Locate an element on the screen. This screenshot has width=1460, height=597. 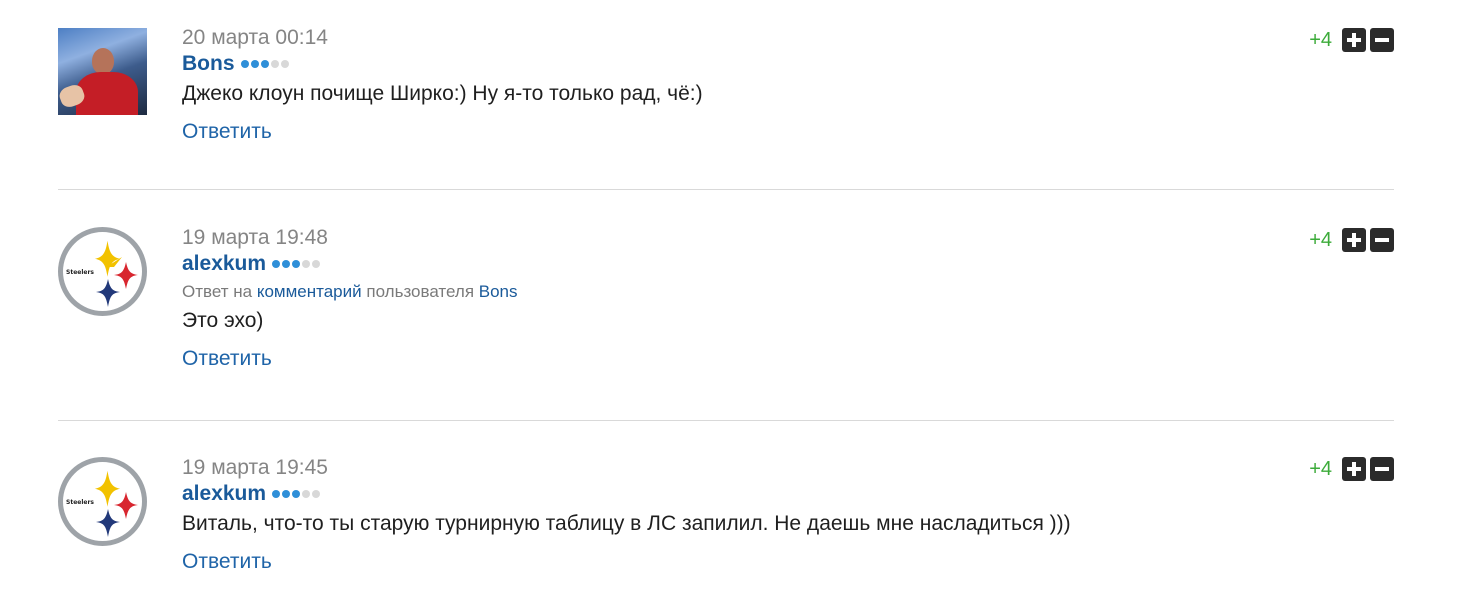
avatar is located at coordinates (102, 71).